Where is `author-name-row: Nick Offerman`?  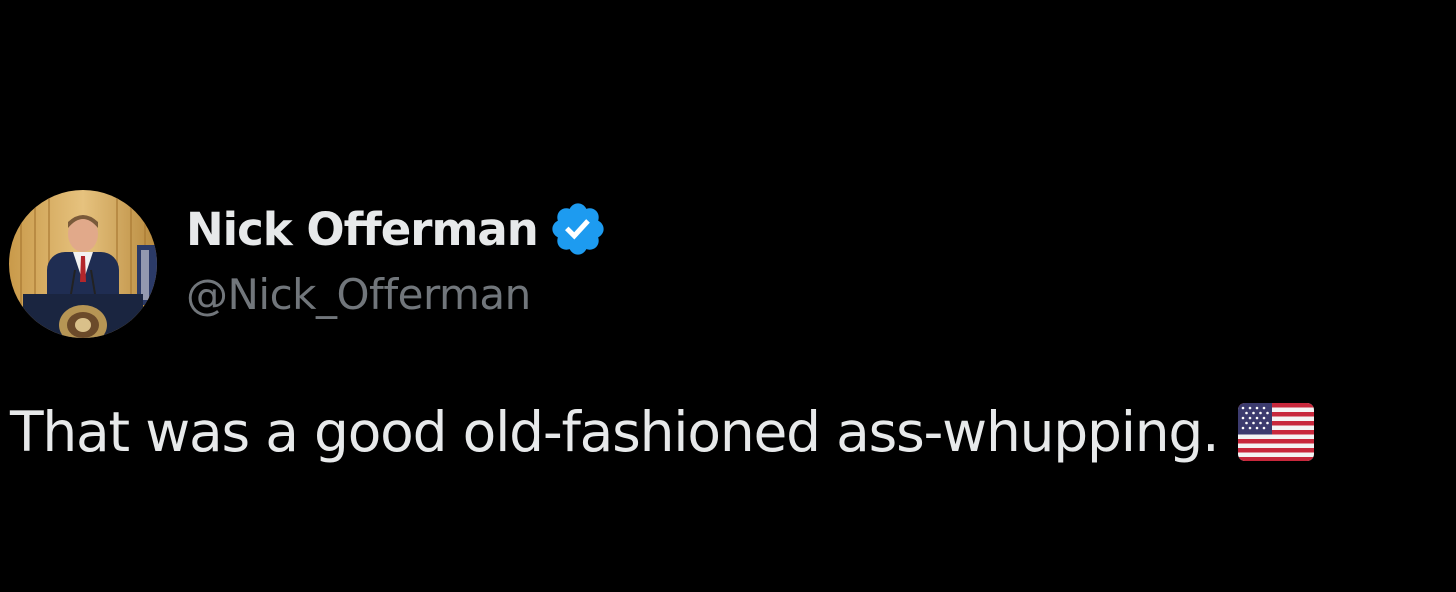
author-name-row: Nick Offerman is located at coordinates (397, 229).